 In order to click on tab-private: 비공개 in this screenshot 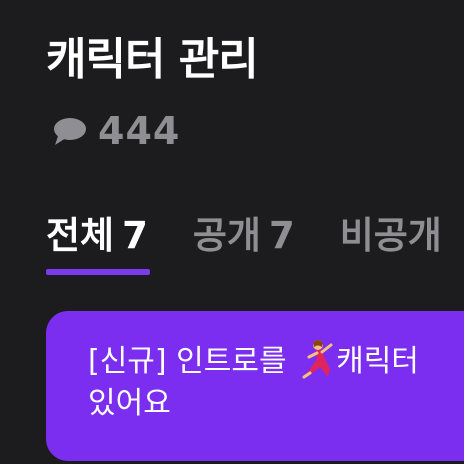, I will do `click(391, 243)`.